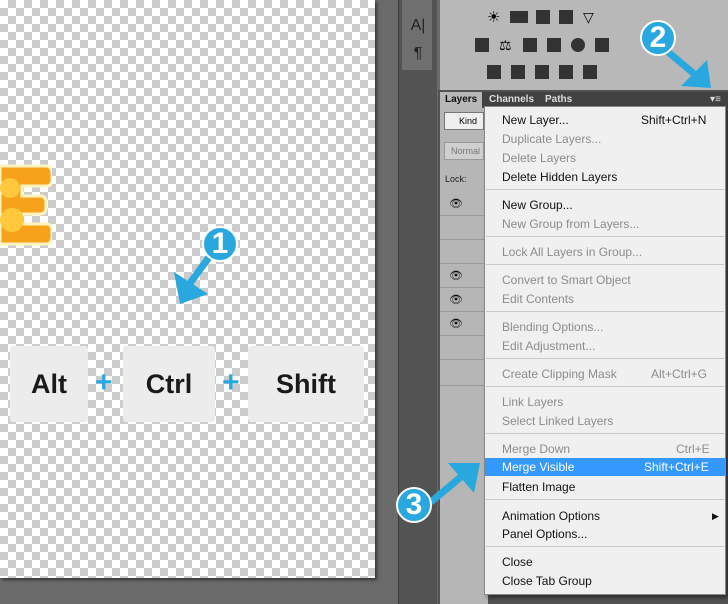 Image resolution: width=728 pixels, height=604 pixels. What do you see at coordinates (559, 374) in the screenshot?
I see `menu-item-create-clipping-mask: Create Clipping Mask` at bounding box center [559, 374].